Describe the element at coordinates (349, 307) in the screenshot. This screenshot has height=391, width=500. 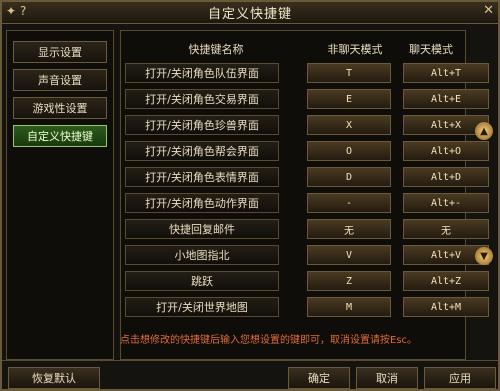
I see `normal-mode-key-button: M` at that location.